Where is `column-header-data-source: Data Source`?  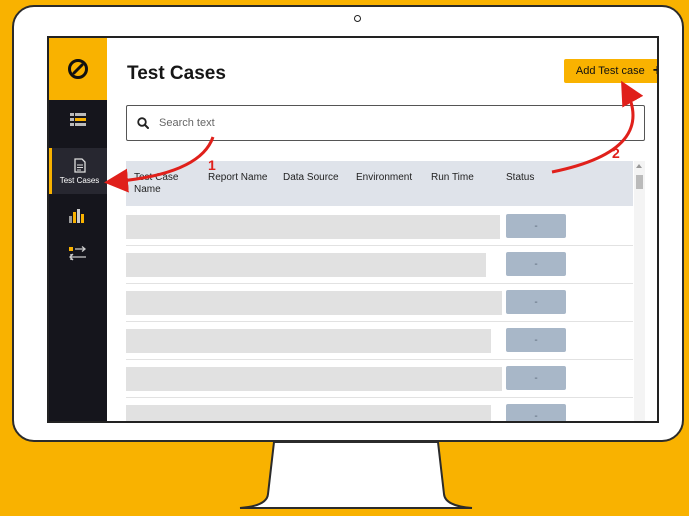
column-header-data-source: Data Source is located at coordinates (311, 178).